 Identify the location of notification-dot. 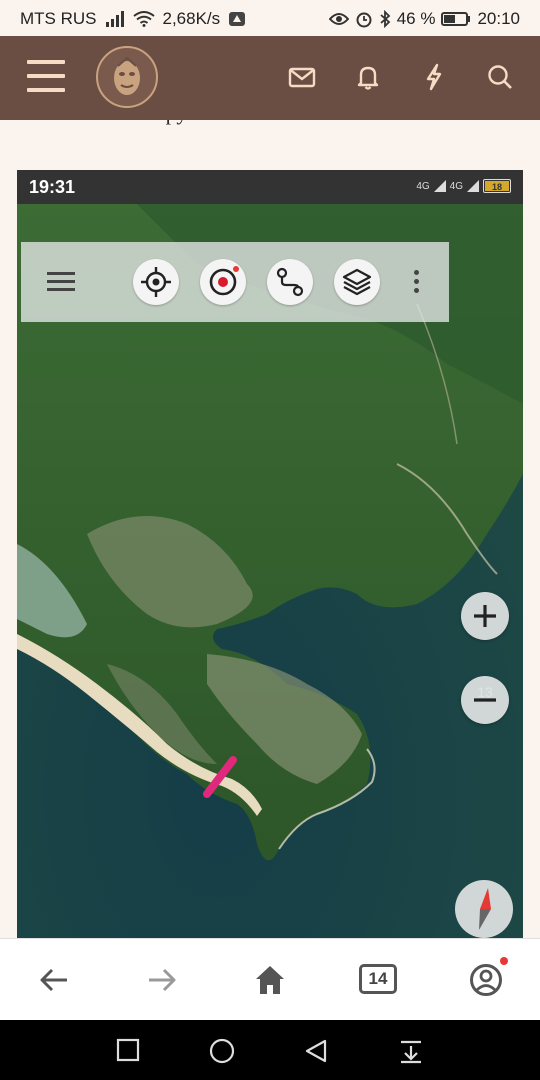
(504, 961).